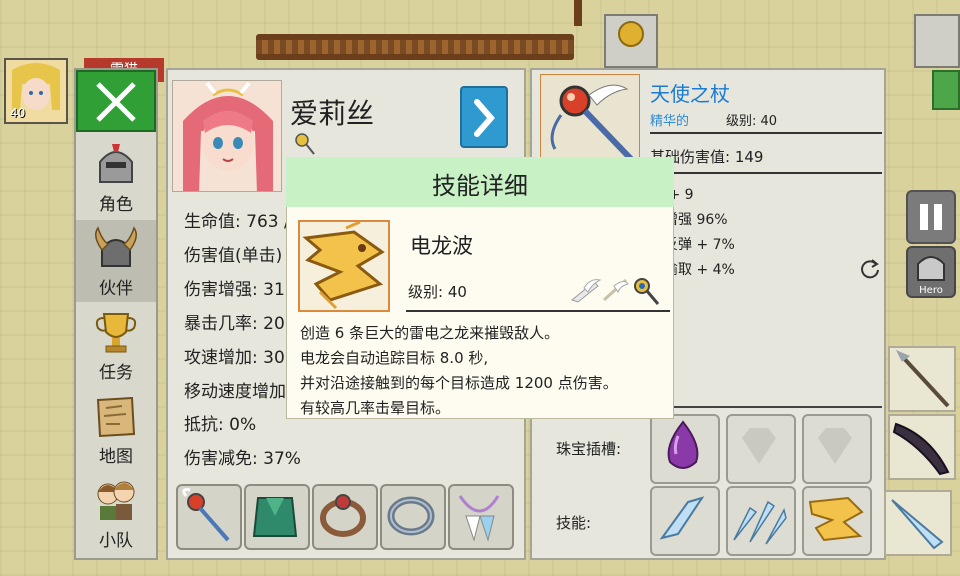 Image resolution: width=960 pixels, height=576 pixels. I want to click on character-portrait, so click(227, 136).